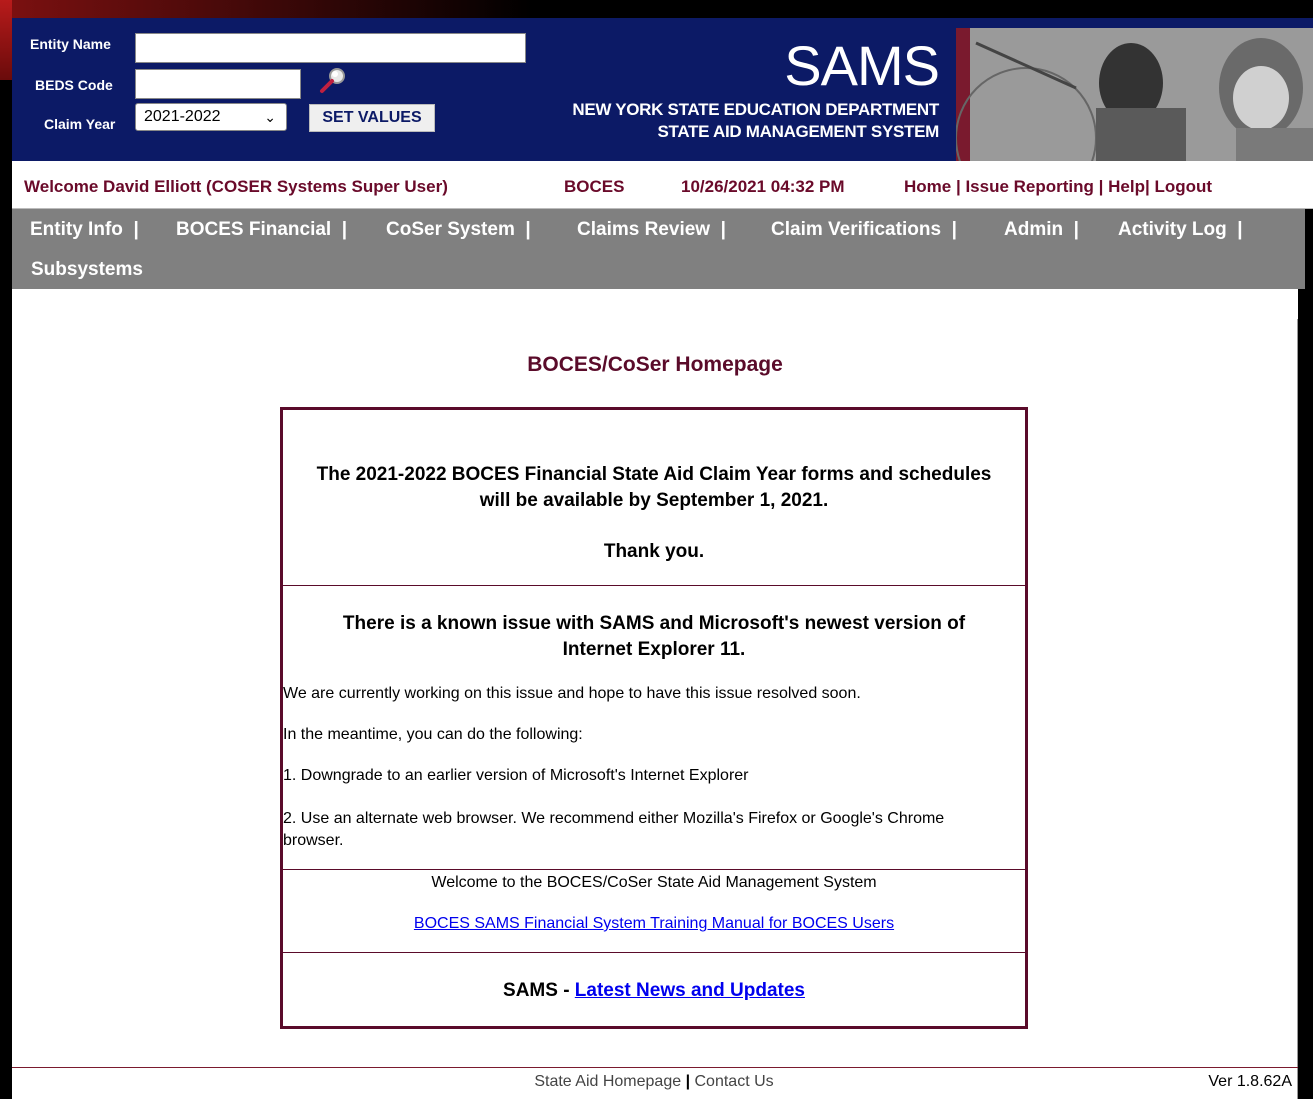 This screenshot has height=1099, width=1313. Describe the element at coordinates (87, 270) in the screenshot. I see `nav-subsystems: Subsystems` at that location.